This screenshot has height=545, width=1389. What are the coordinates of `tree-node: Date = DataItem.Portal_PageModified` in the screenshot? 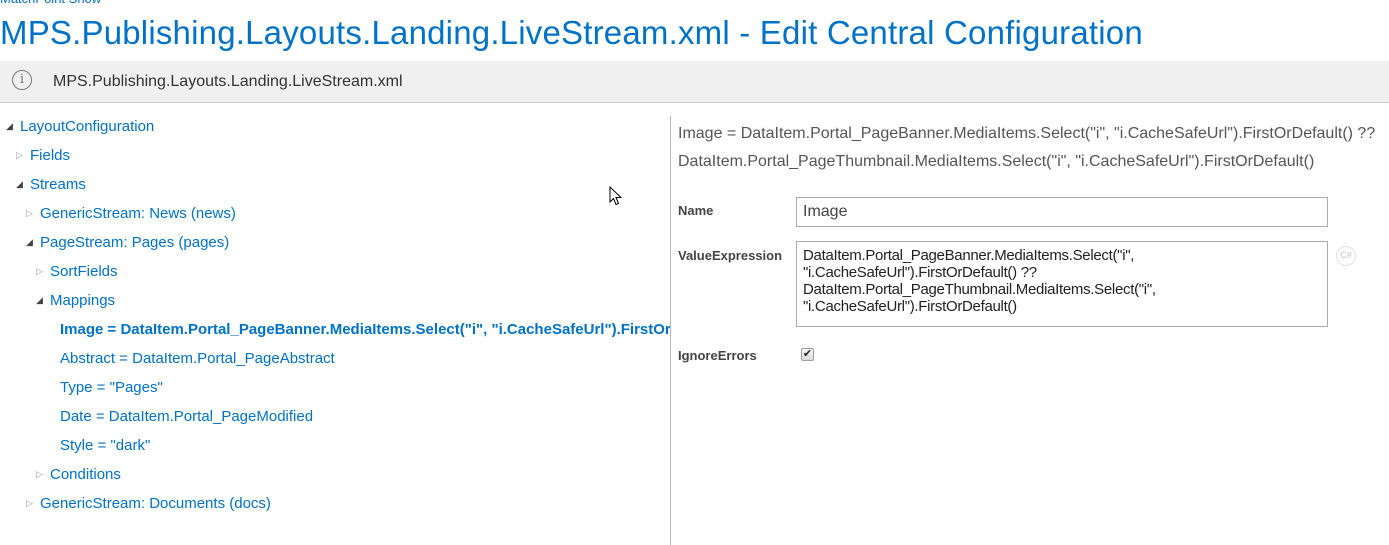 It's located at (179, 419).